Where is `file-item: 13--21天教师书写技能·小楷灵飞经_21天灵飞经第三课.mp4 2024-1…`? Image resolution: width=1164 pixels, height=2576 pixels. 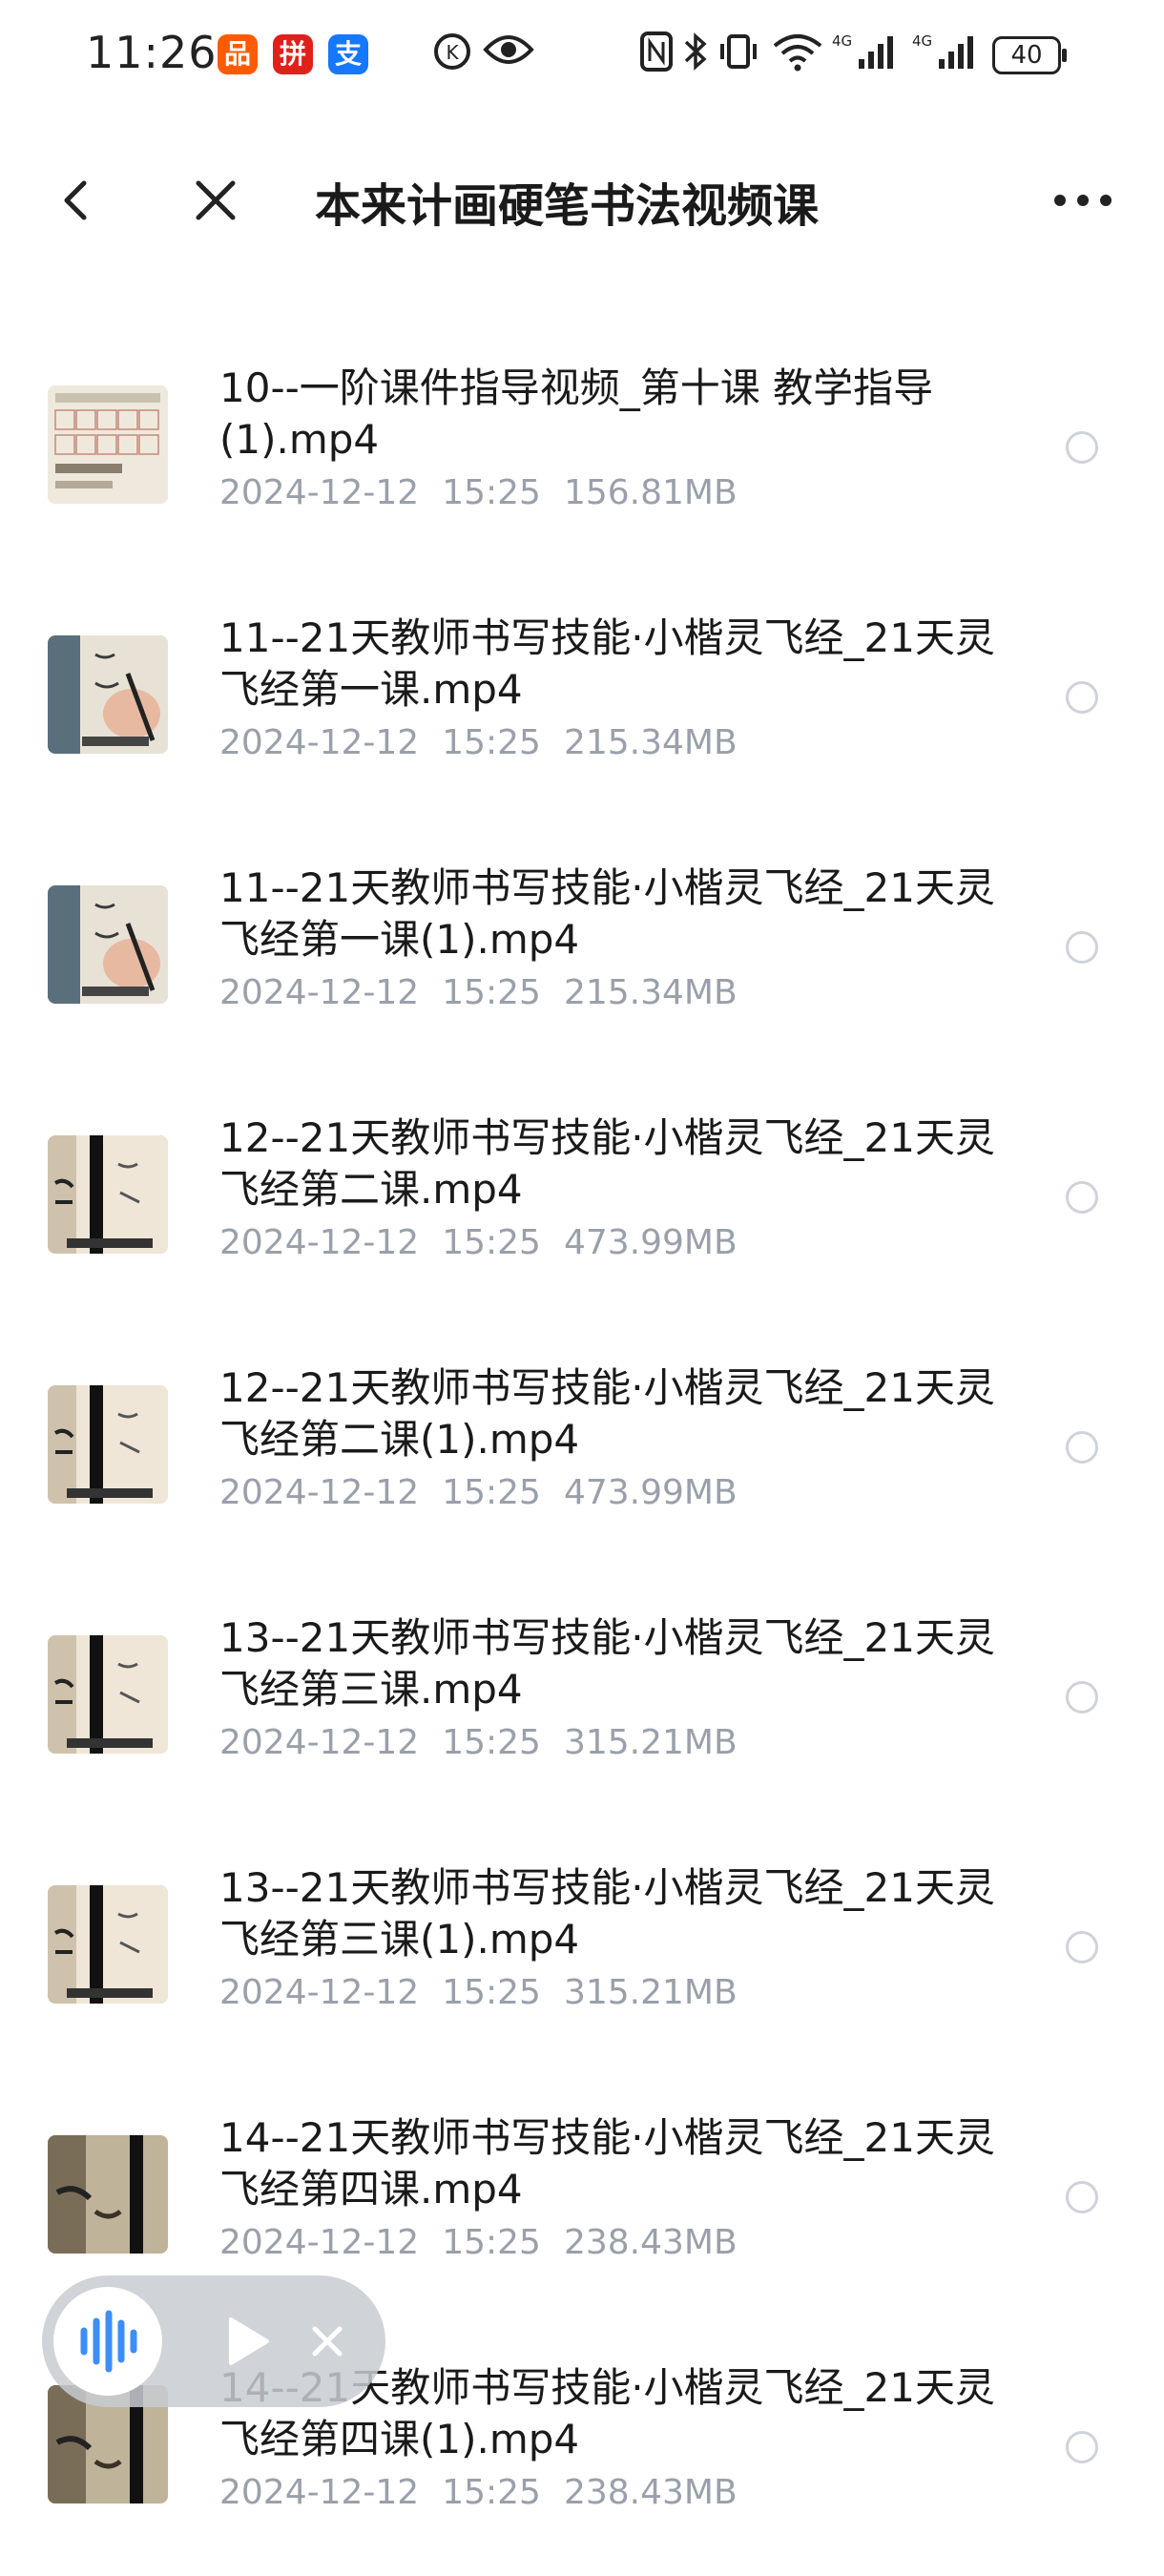
file-item: 13--21天教师书写技能·小楷灵飞经_21天灵飞经第三课.mp4 2024-1… is located at coordinates (582, 1695).